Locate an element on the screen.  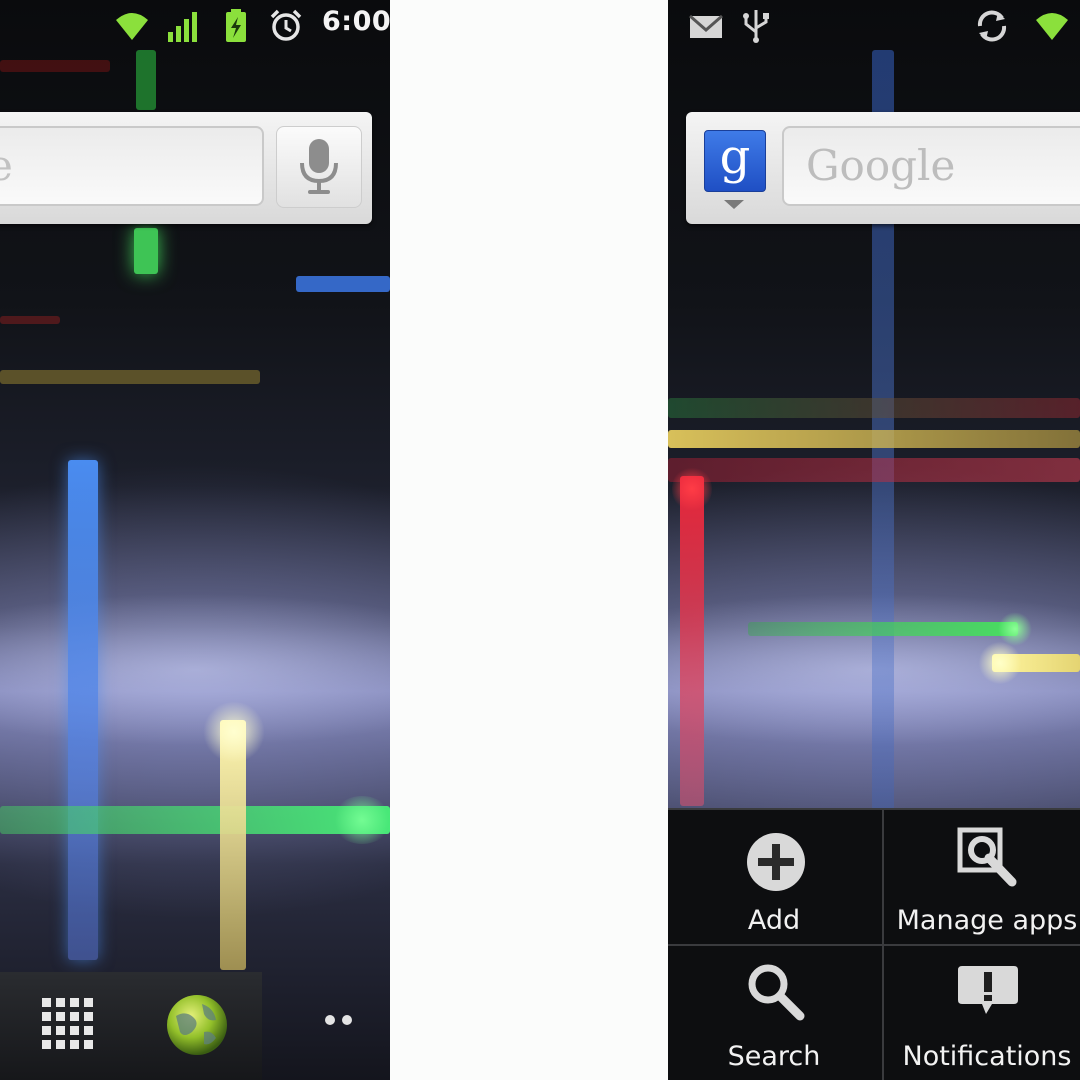
google-search-widget: e is located at coordinates (186, 168).